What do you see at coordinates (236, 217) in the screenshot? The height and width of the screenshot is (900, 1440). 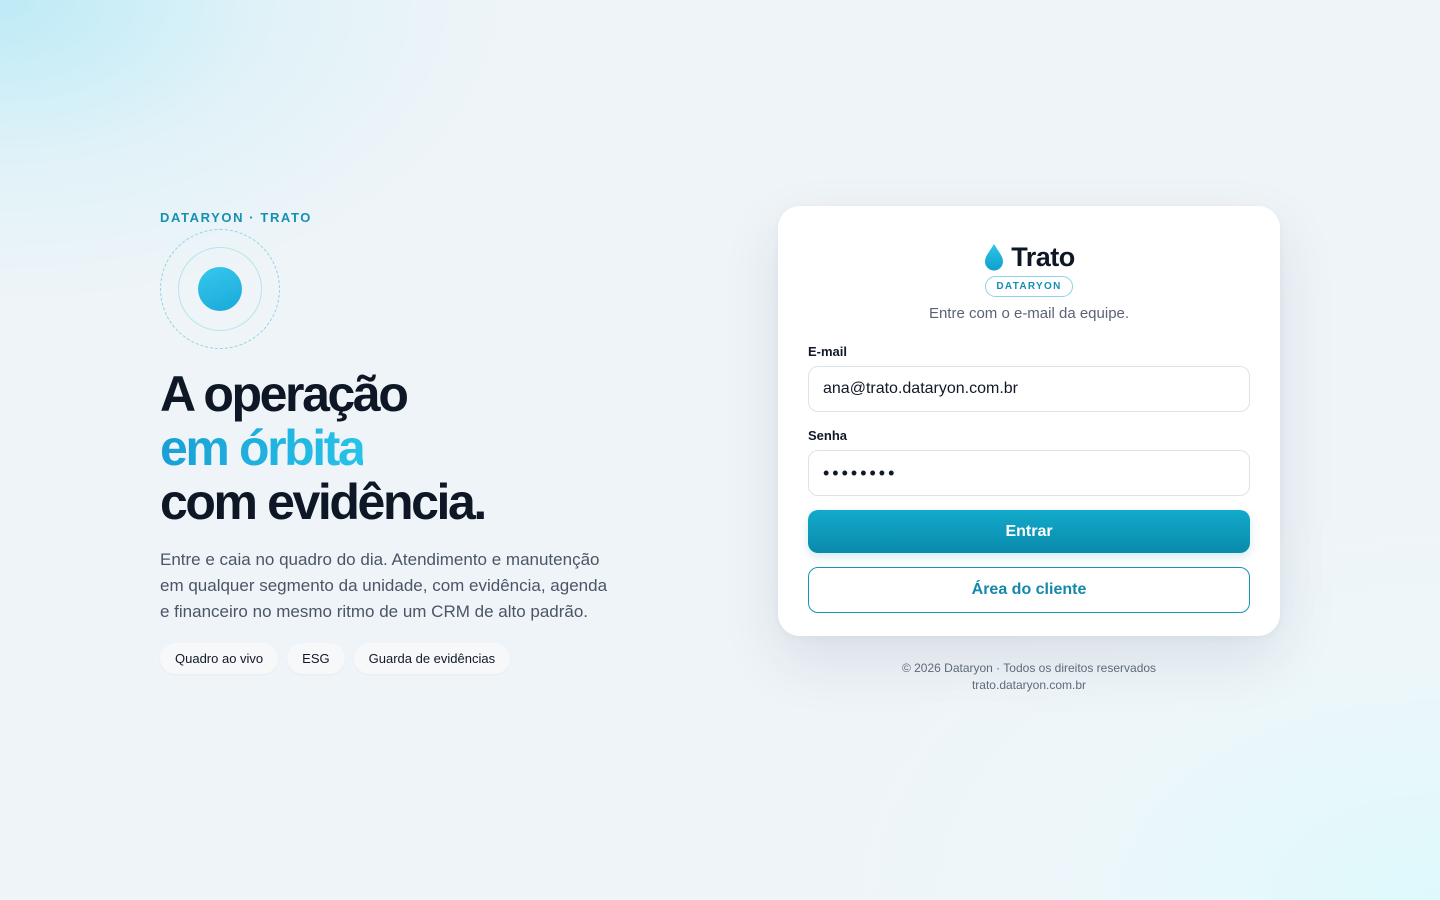 I see `eyebrow-label: DATARYON · TRATO` at bounding box center [236, 217].